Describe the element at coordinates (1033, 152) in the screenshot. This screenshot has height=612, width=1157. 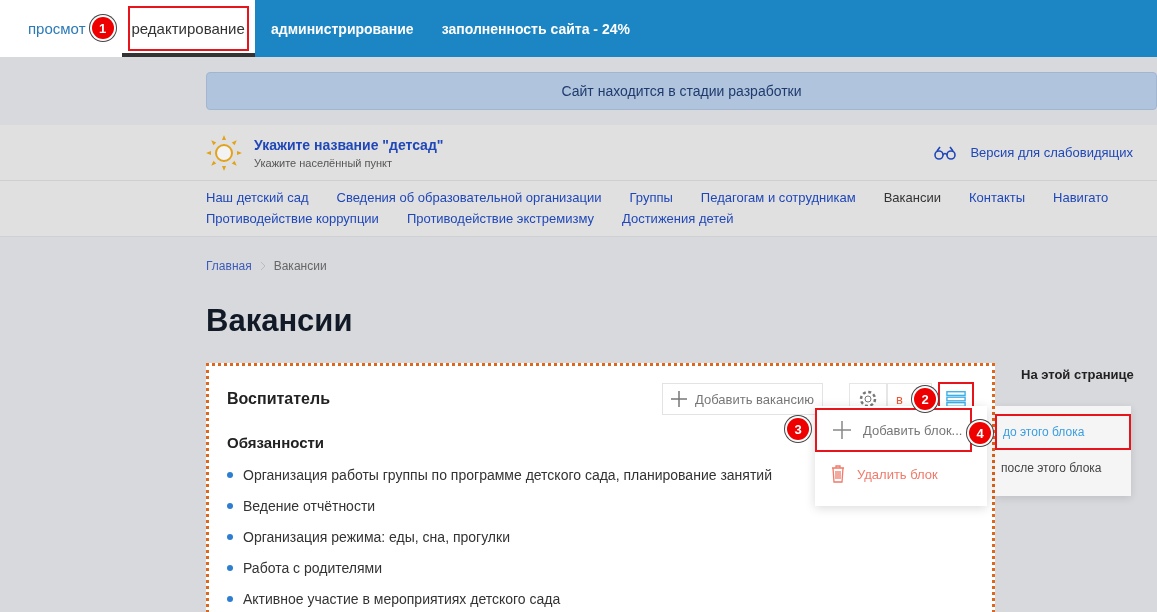
I see `accessibility-link: Версия для слабовидящих` at that location.